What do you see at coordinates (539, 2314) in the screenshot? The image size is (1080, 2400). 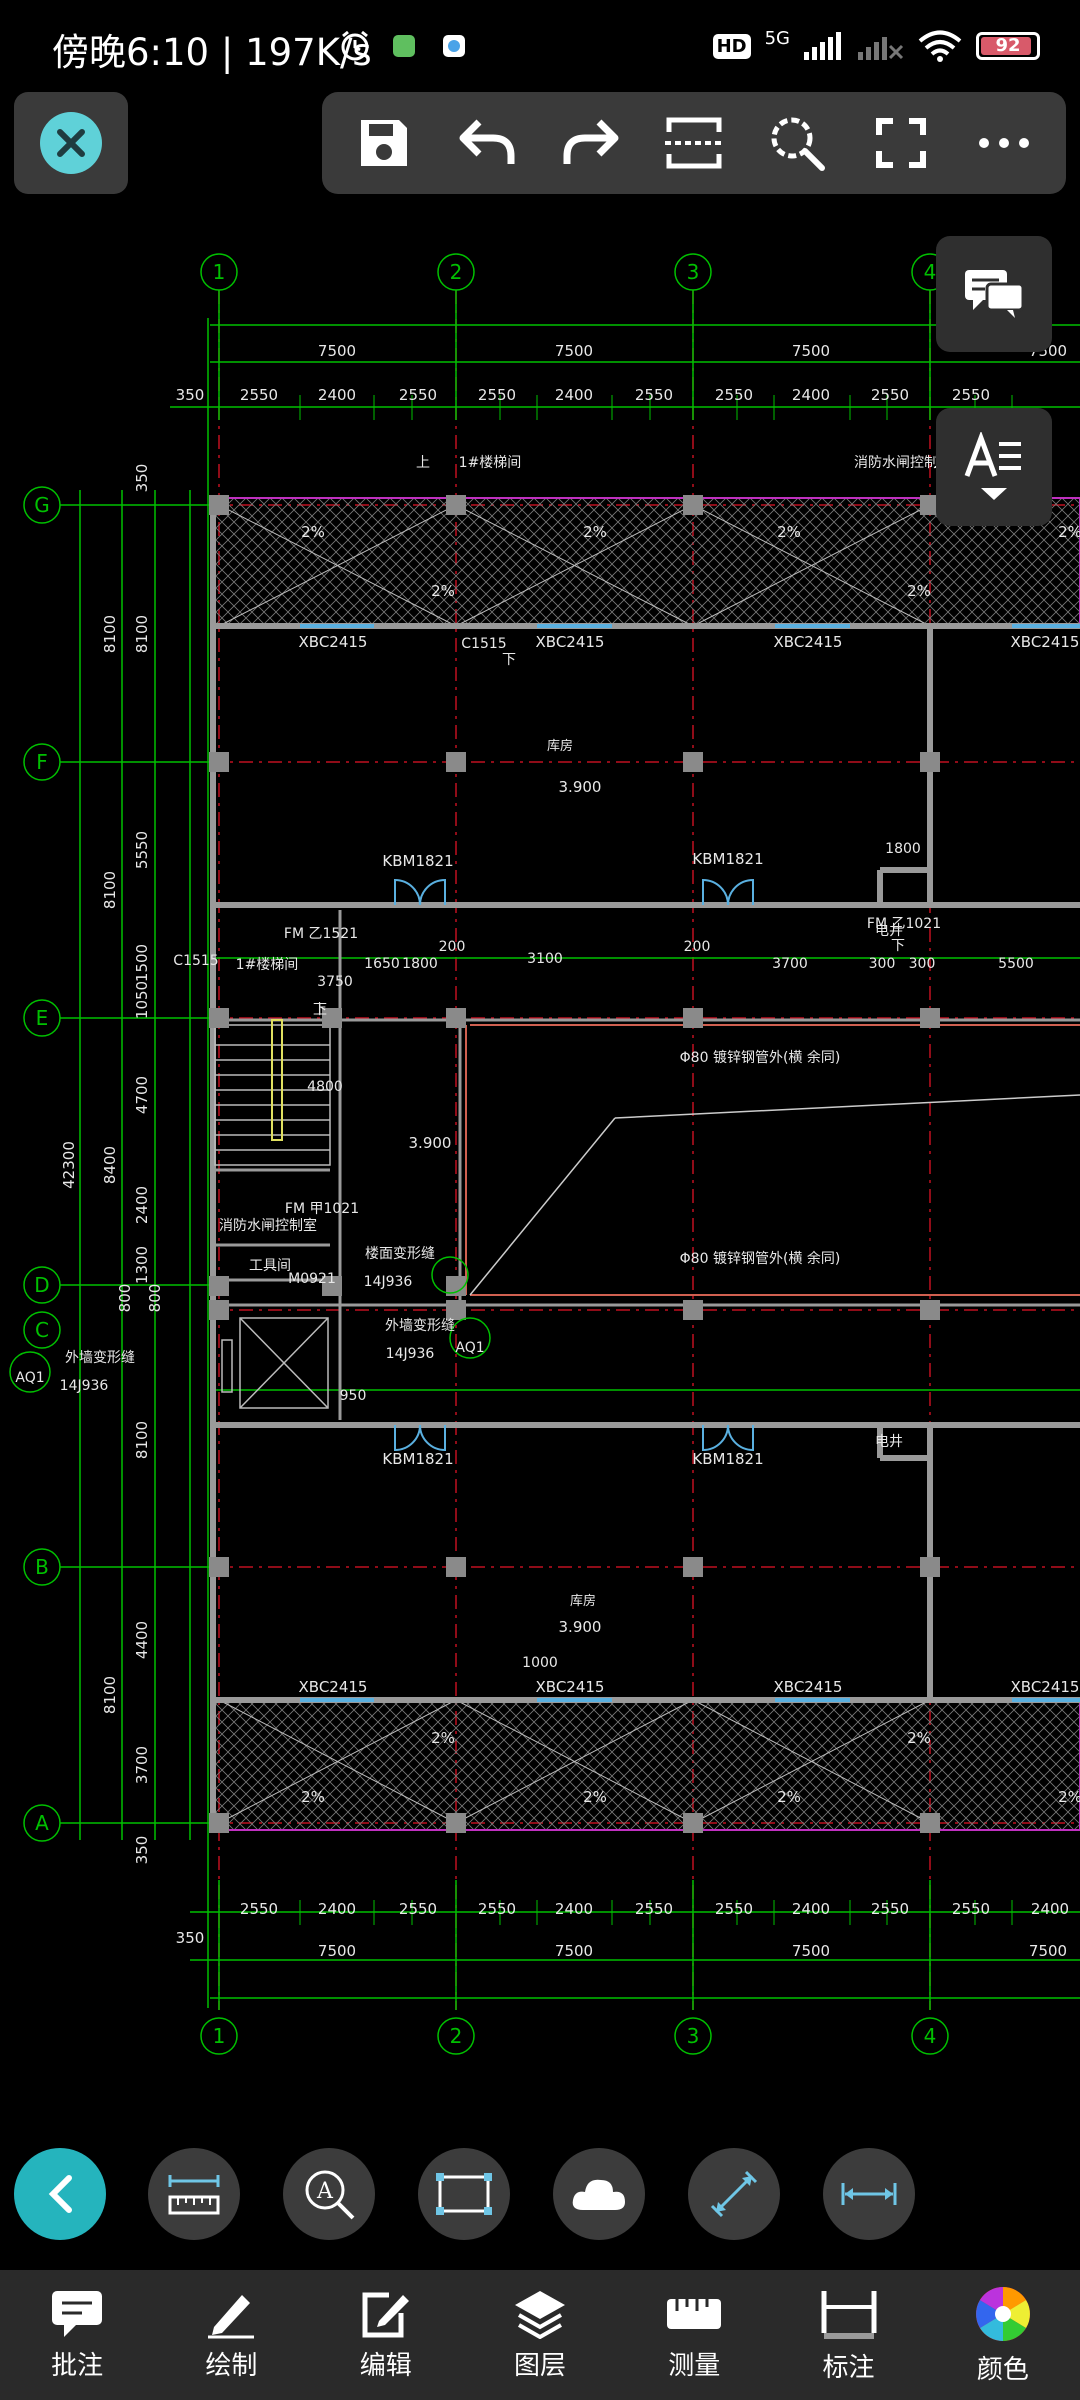 I see `layers-icon` at bounding box center [539, 2314].